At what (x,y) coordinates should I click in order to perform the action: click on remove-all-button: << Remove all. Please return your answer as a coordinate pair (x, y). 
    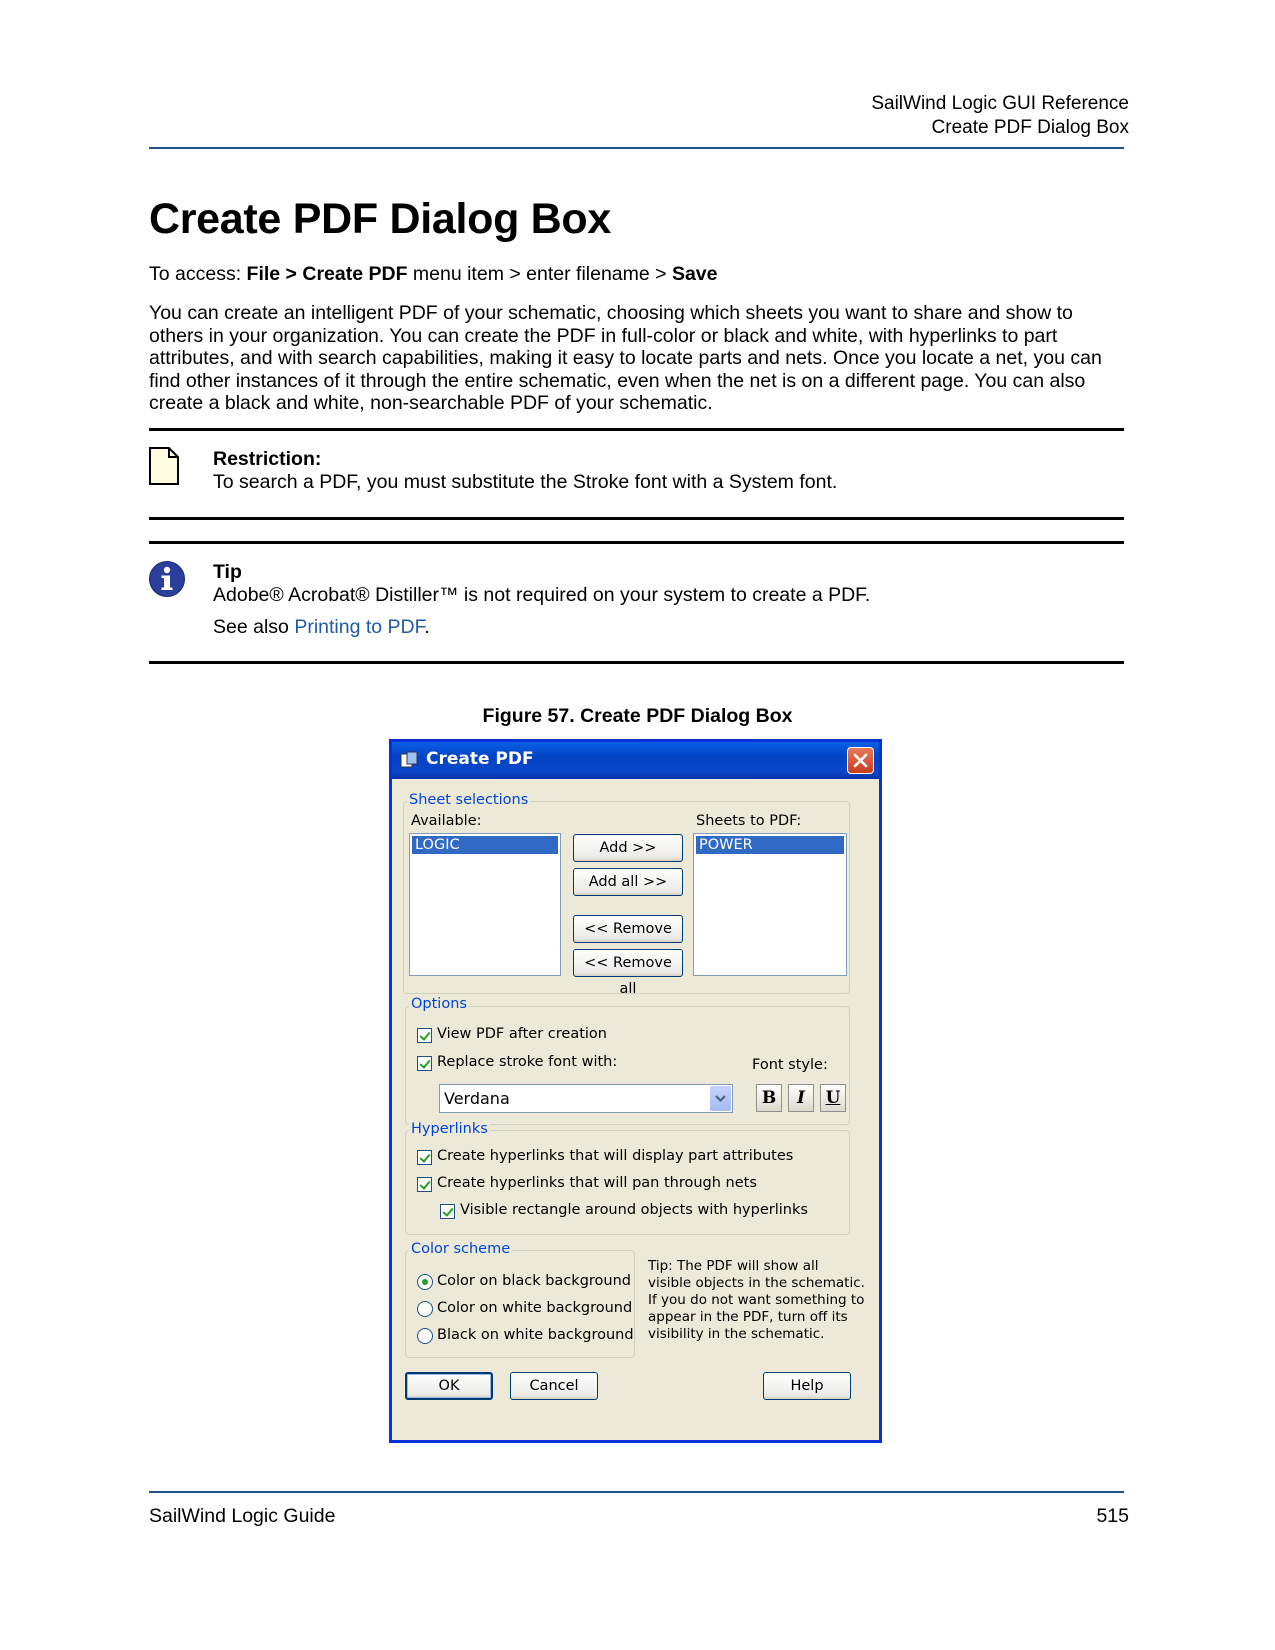
    Looking at the image, I should click on (628, 973).